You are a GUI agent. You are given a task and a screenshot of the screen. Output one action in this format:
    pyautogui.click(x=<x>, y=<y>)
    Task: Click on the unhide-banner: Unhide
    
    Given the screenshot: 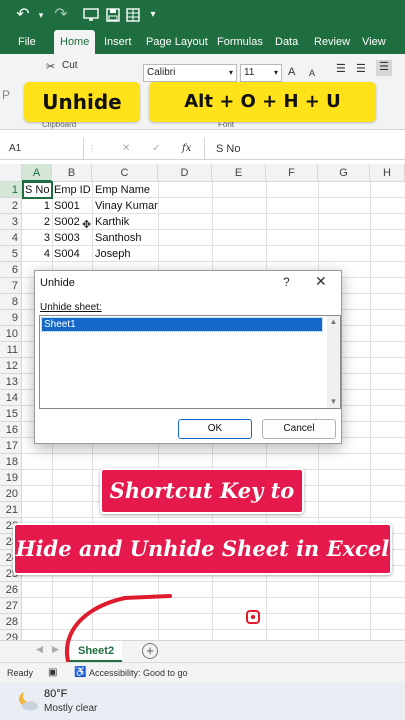 What is the action you would take?
    pyautogui.click(x=82, y=102)
    